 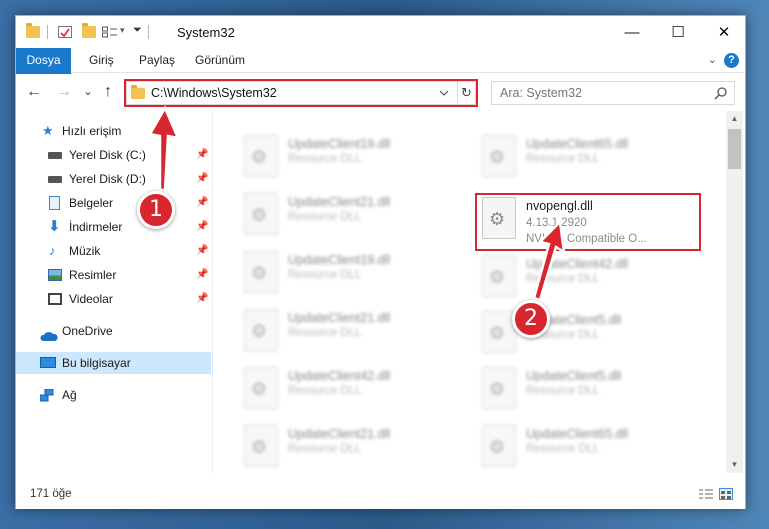 What do you see at coordinates (678, 32) in the screenshot?
I see `maximize-button: ☐` at bounding box center [678, 32].